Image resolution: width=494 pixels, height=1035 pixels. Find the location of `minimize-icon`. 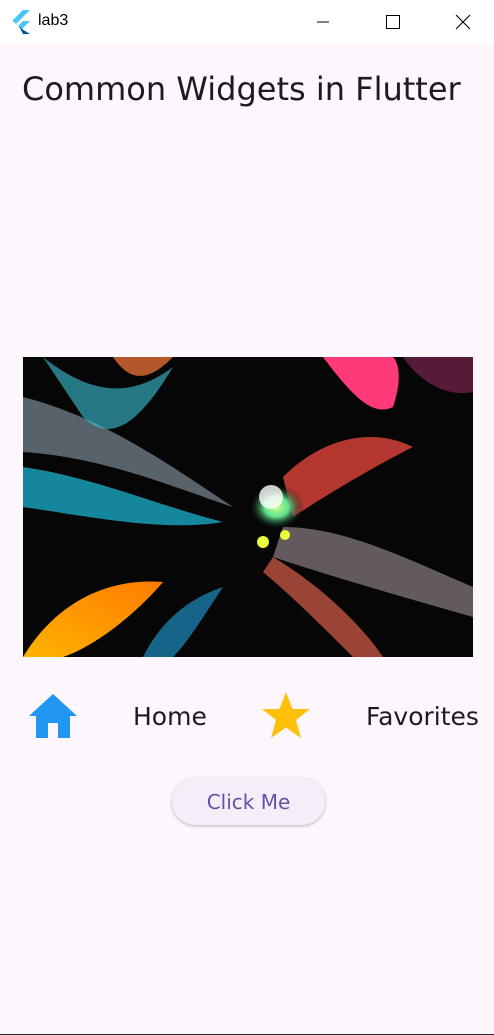

minimize-icon is located at coordinates (323, 21).